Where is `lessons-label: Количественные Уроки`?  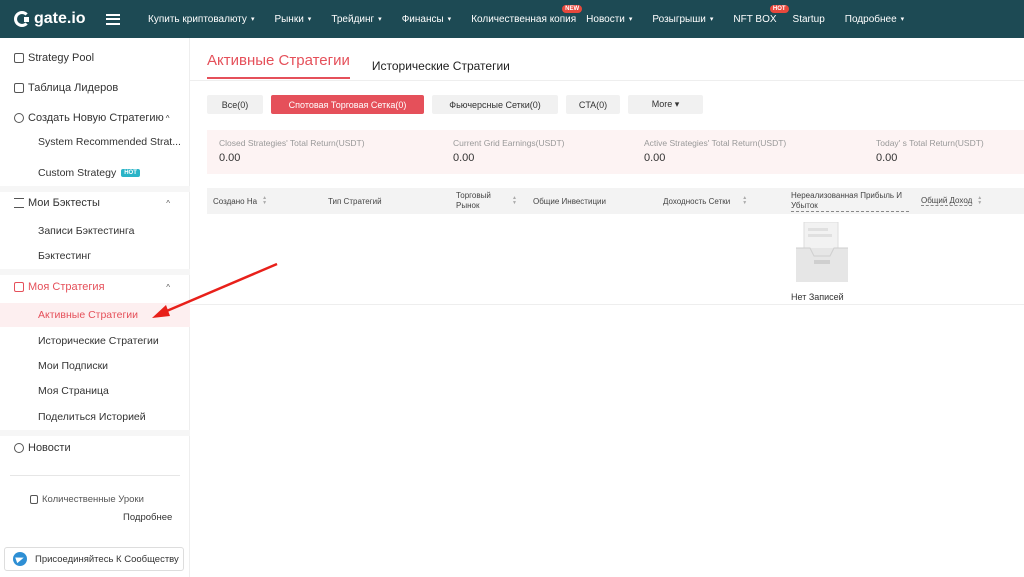
lessons-label: Количественные Уроки is located at coordinates (93, 499).